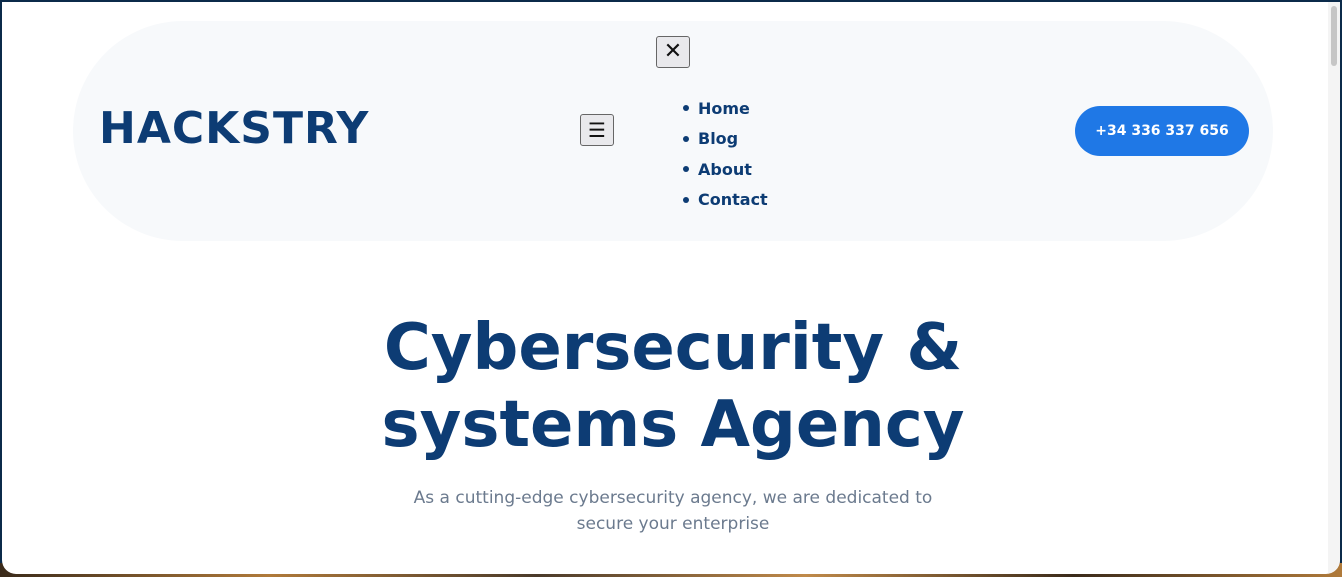  I want to click on main-nav: Home Blog About Contact, so click(724, 154).